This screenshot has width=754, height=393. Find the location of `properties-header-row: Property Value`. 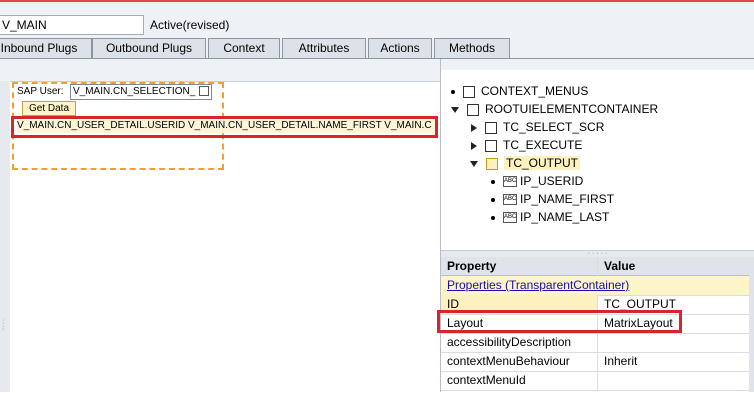

properties-header-row: Property Value is located at coordinates (597, 266).